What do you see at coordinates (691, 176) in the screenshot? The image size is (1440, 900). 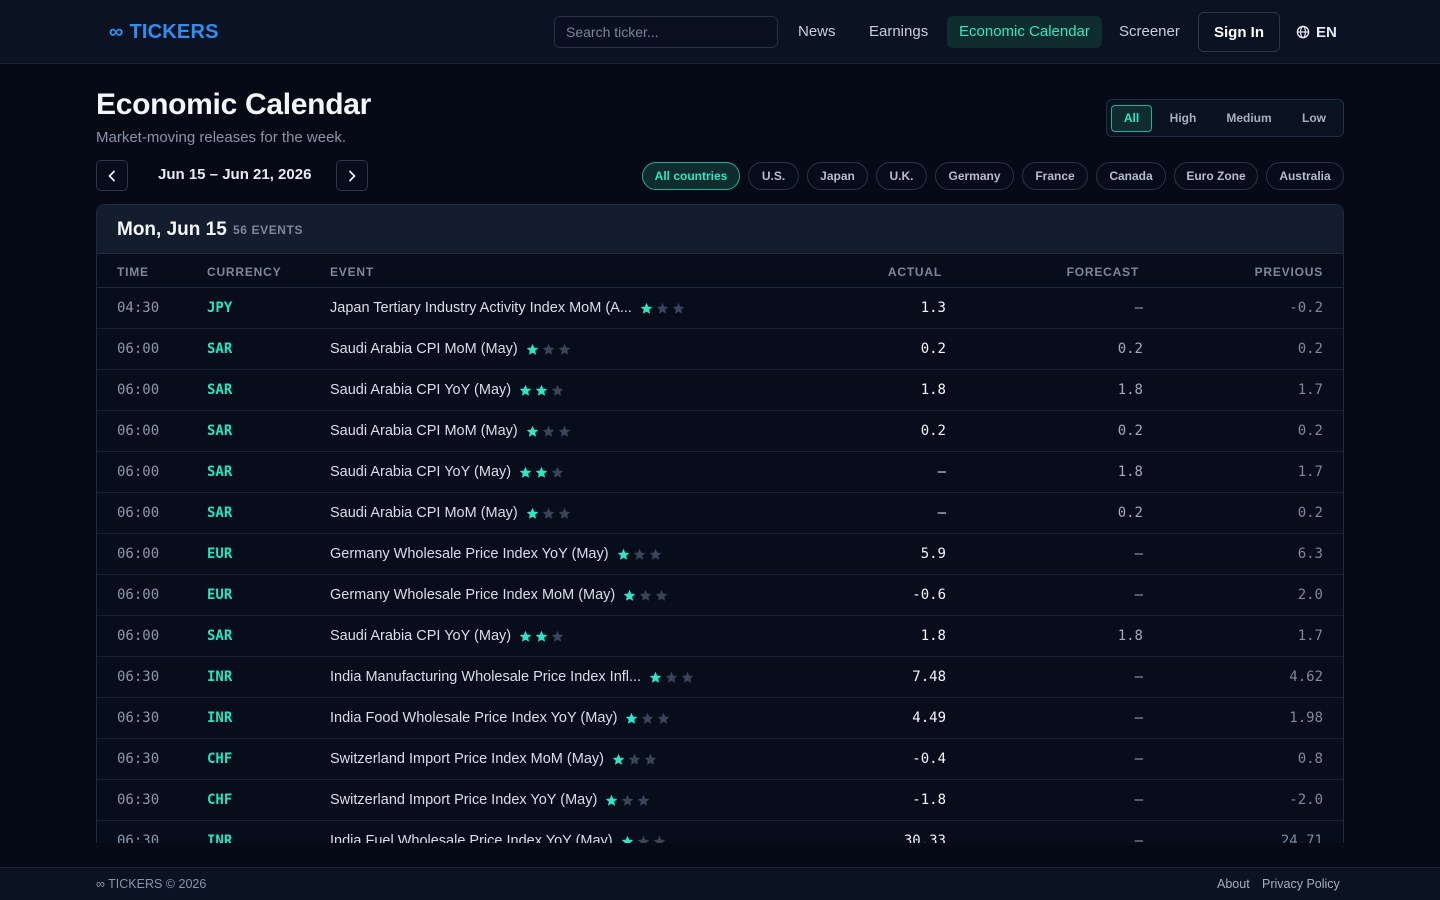 I see `country-chip-all: All countries` at bounding box center [691, 176].